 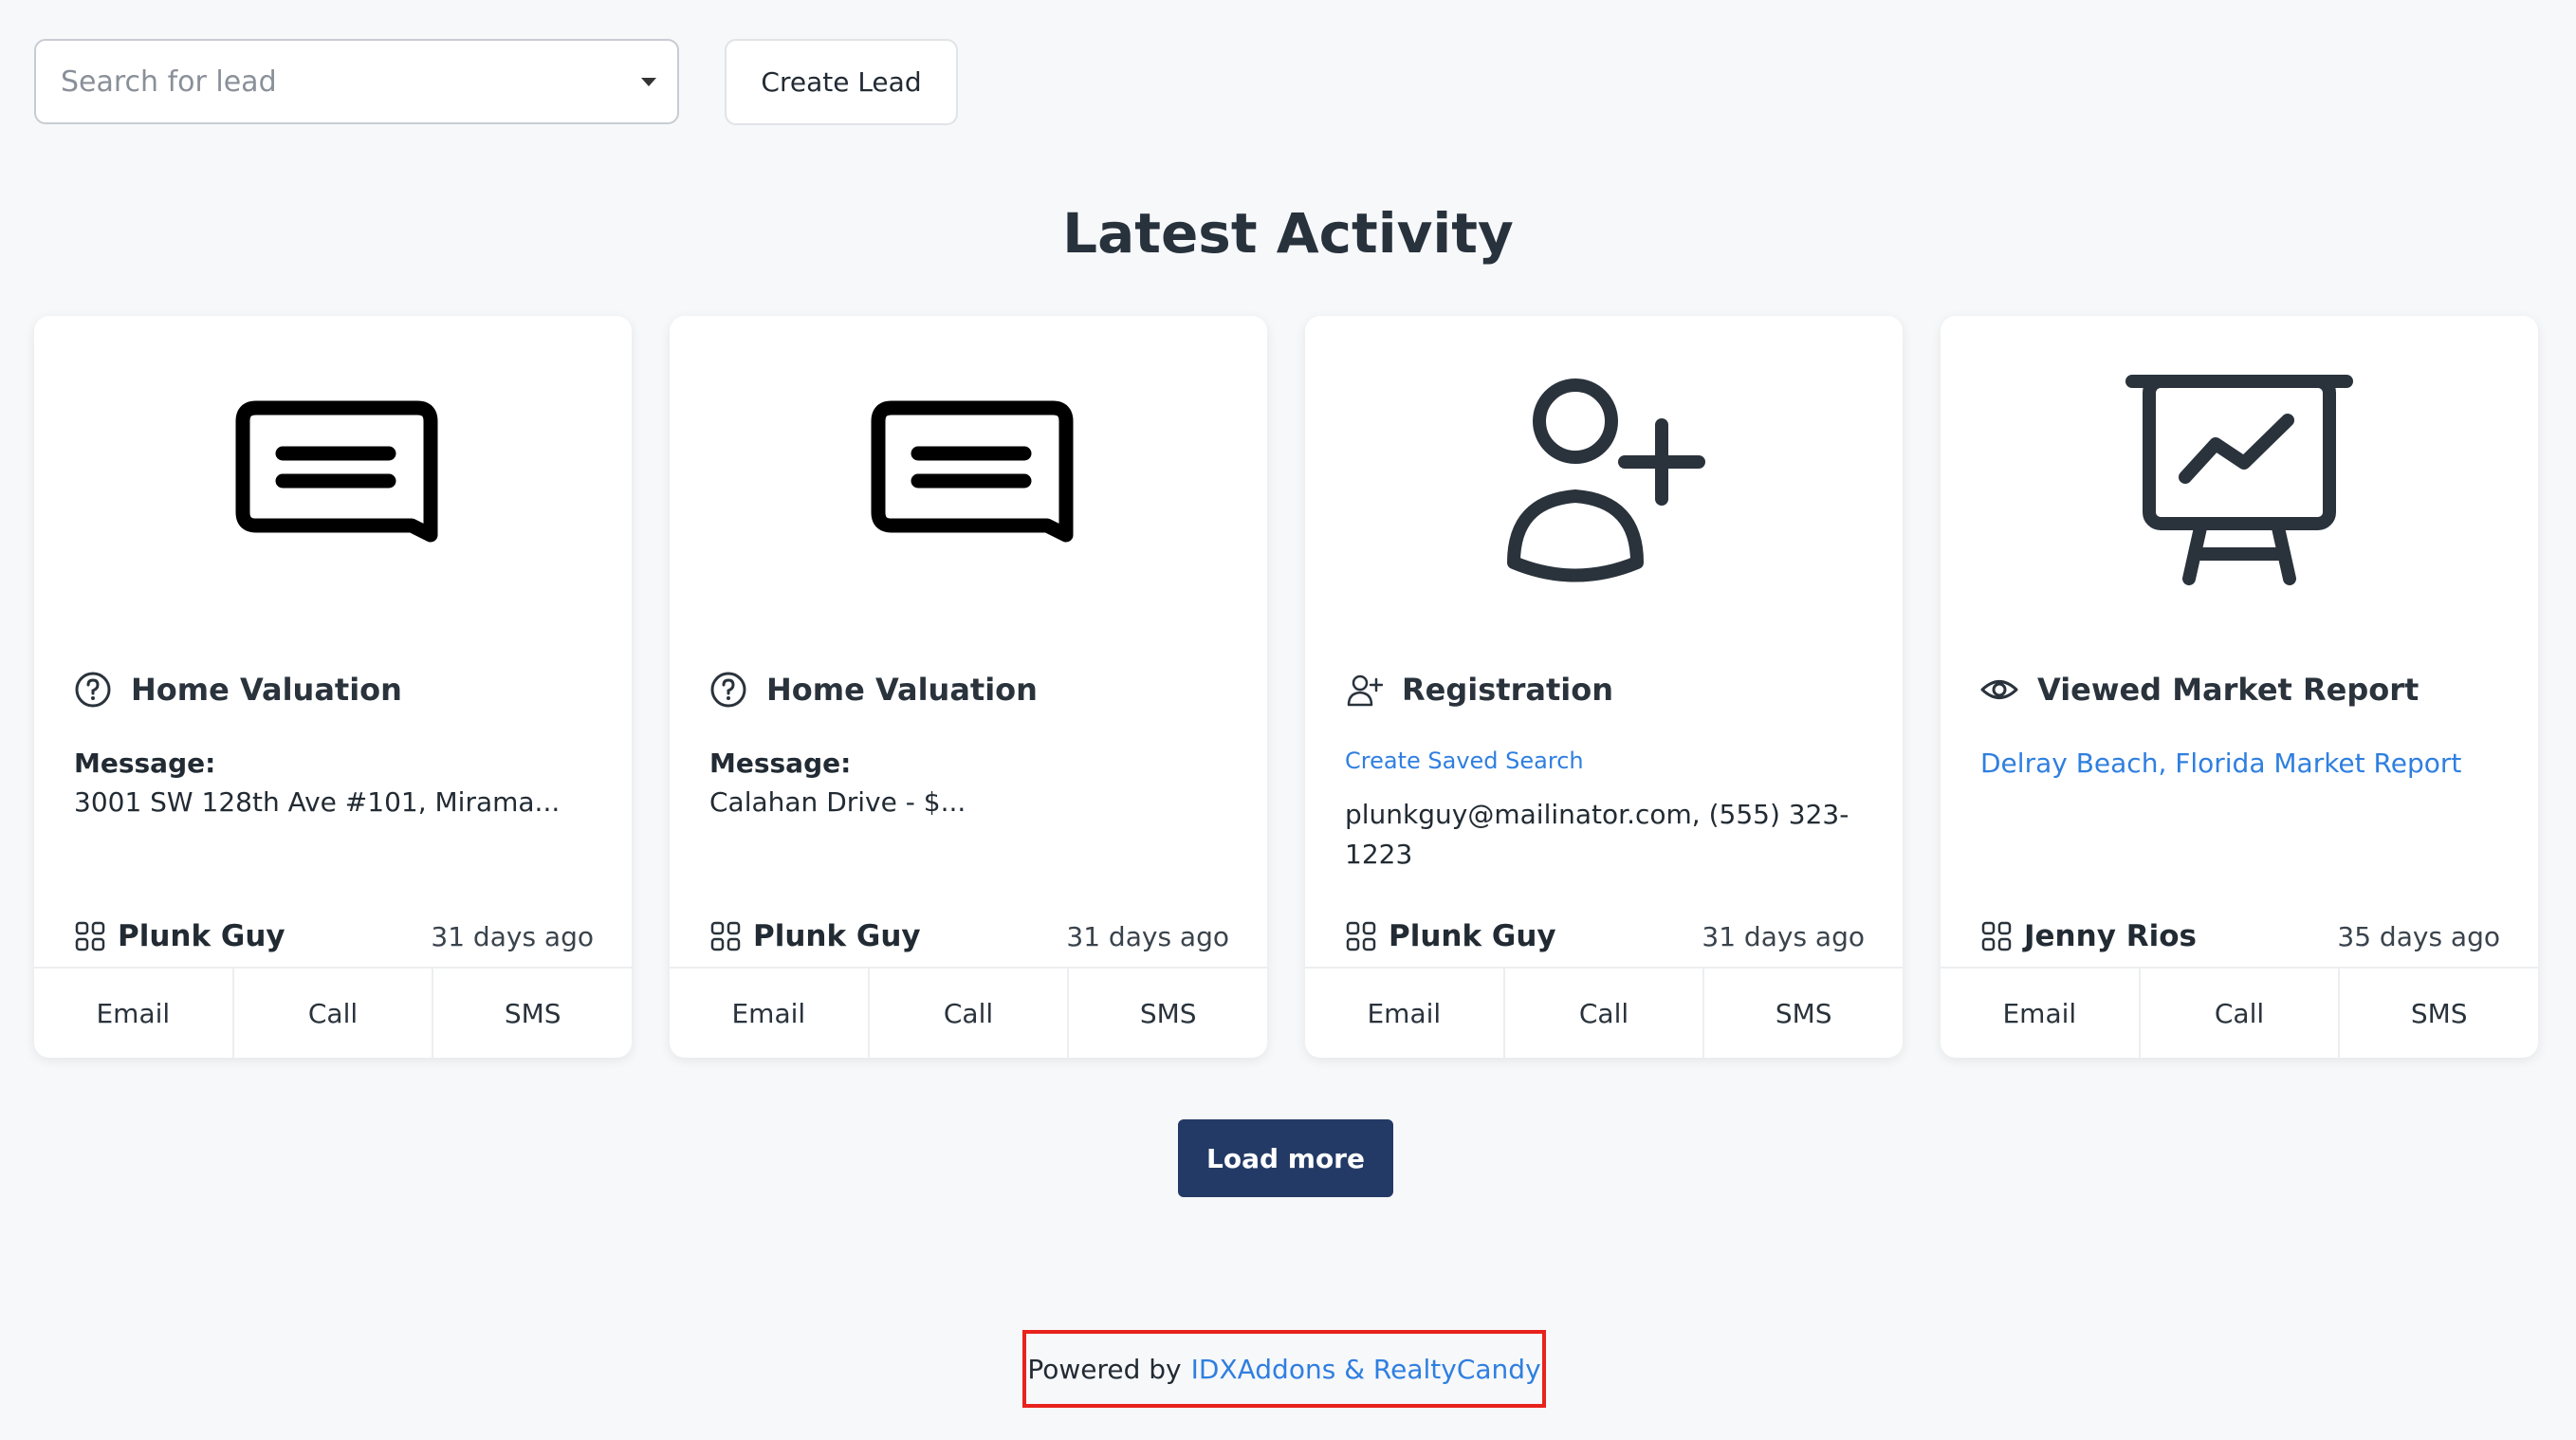 I want to click on card-meta: Jenny Rios 35 days ago, so click(x=2240, y=936).